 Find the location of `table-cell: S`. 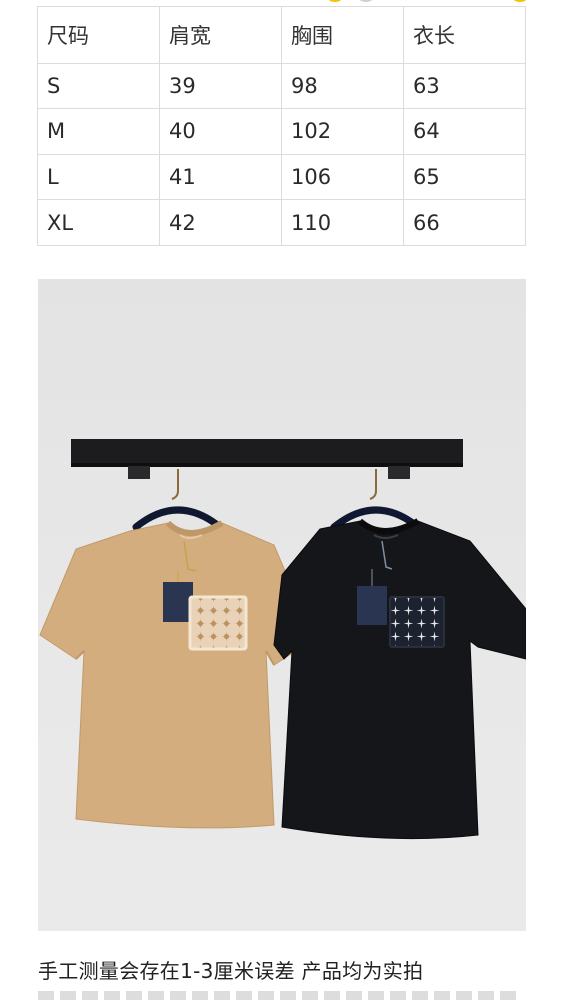

table-cell: S is located at coordinates (98, 86).